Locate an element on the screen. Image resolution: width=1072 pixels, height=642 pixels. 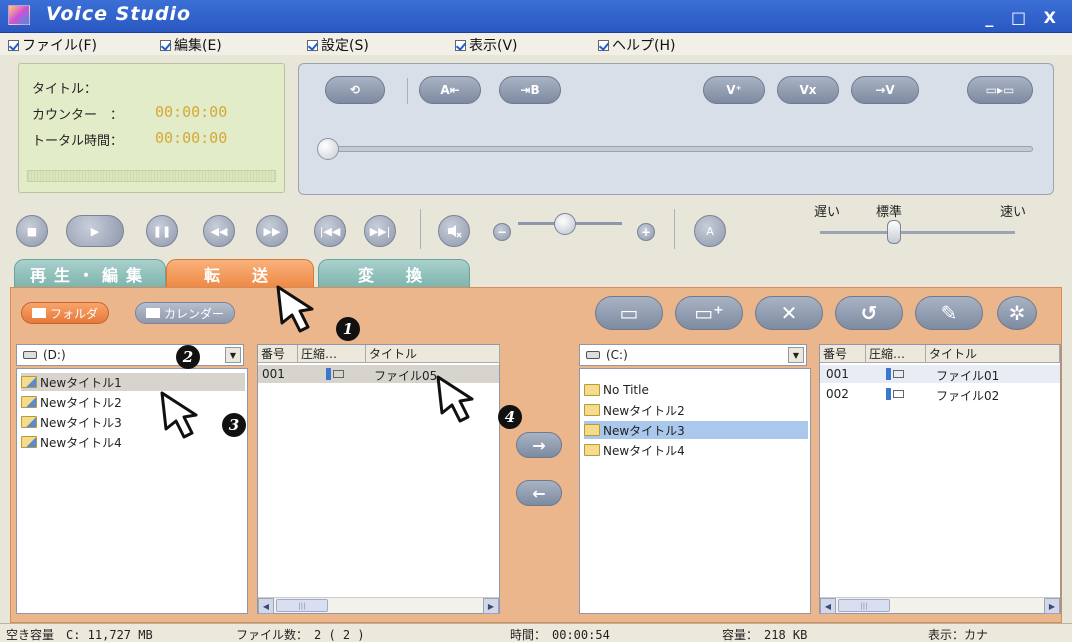
repeat-button: ⟲ is located at coordinates (355, 90).